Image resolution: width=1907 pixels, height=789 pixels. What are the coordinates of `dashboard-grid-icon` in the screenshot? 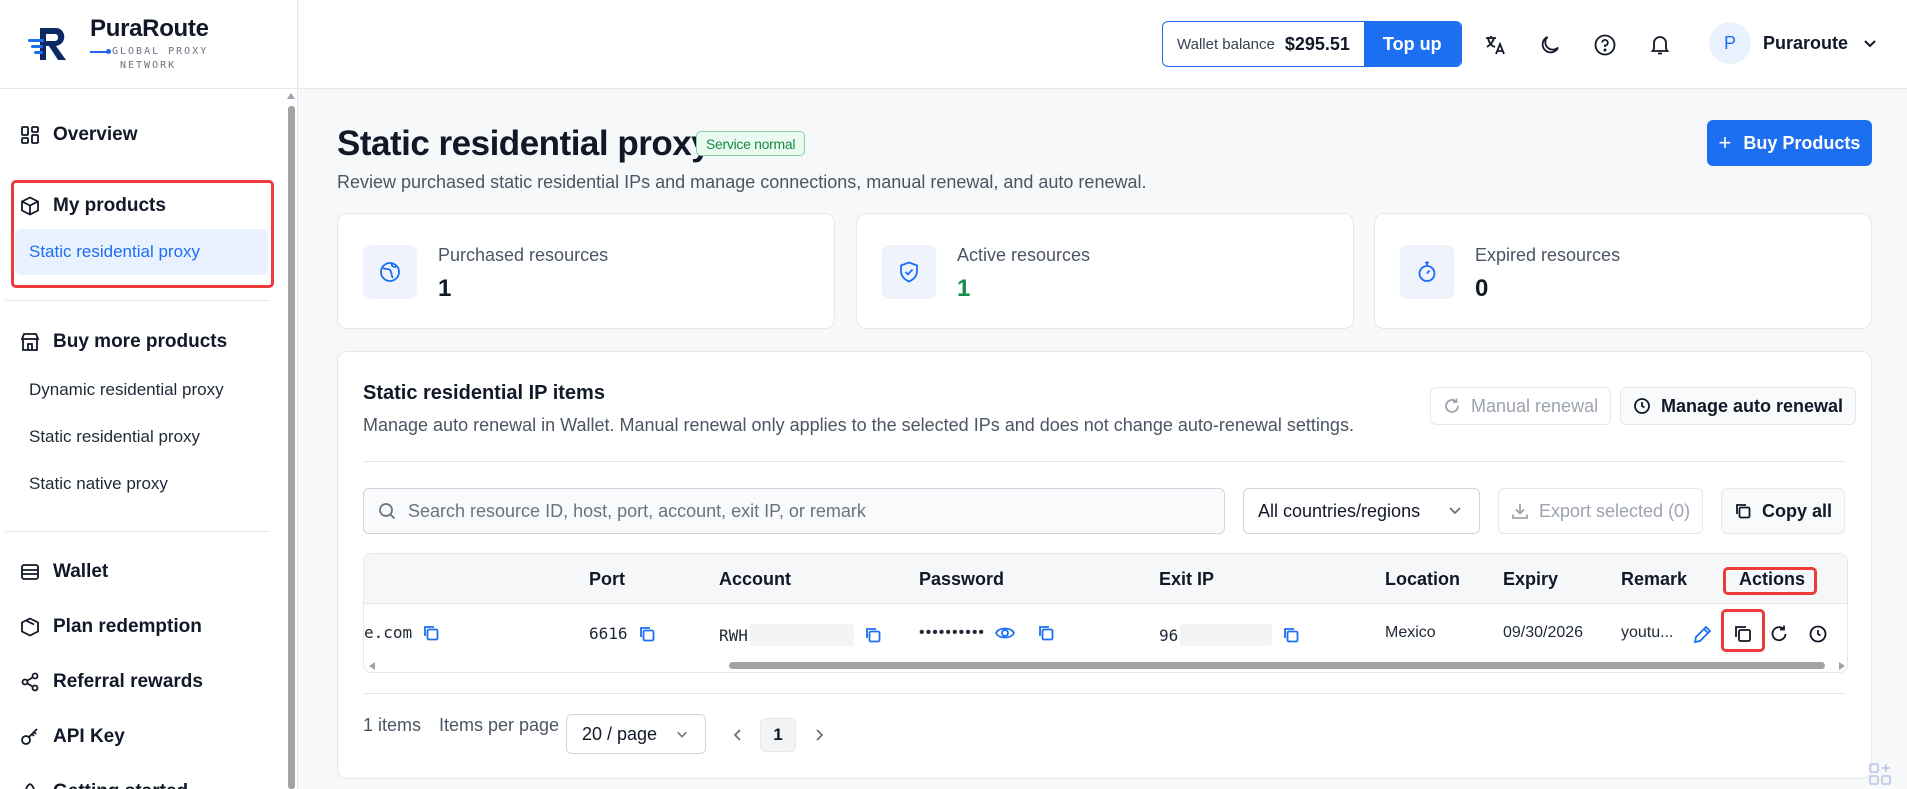 It's located at (30, 135).